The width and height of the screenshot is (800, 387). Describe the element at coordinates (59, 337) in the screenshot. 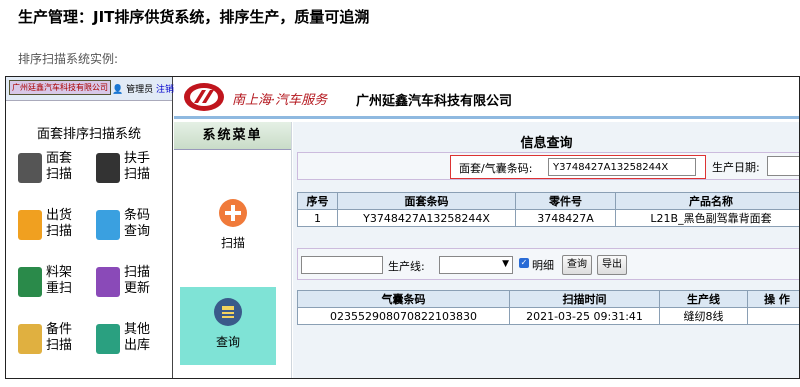

I see `menu-label: 备件 扫描` at that location.